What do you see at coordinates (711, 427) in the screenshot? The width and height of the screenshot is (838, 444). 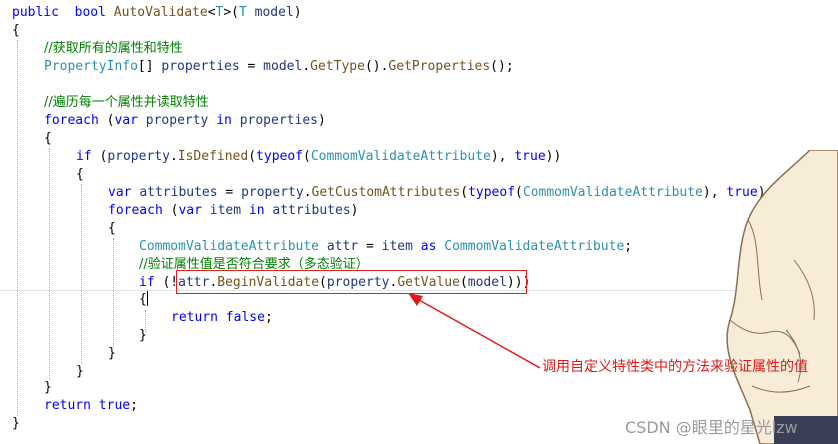 I see `watermark: CSDN @眼里的星光lzw` at bounding box center [711, 427].